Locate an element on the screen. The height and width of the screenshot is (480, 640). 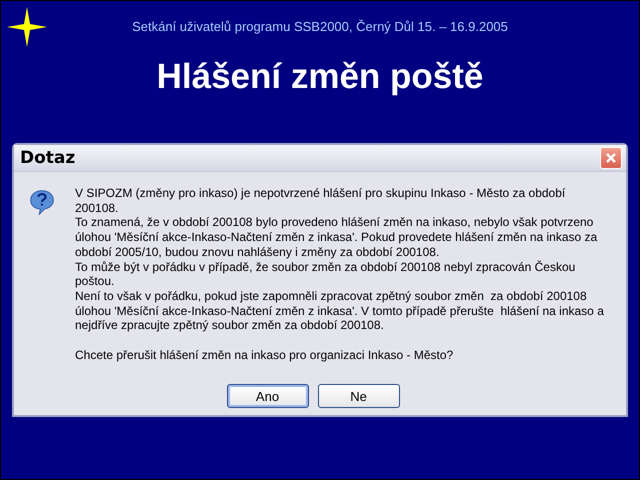
close-button is located at coordinates (611, 158).